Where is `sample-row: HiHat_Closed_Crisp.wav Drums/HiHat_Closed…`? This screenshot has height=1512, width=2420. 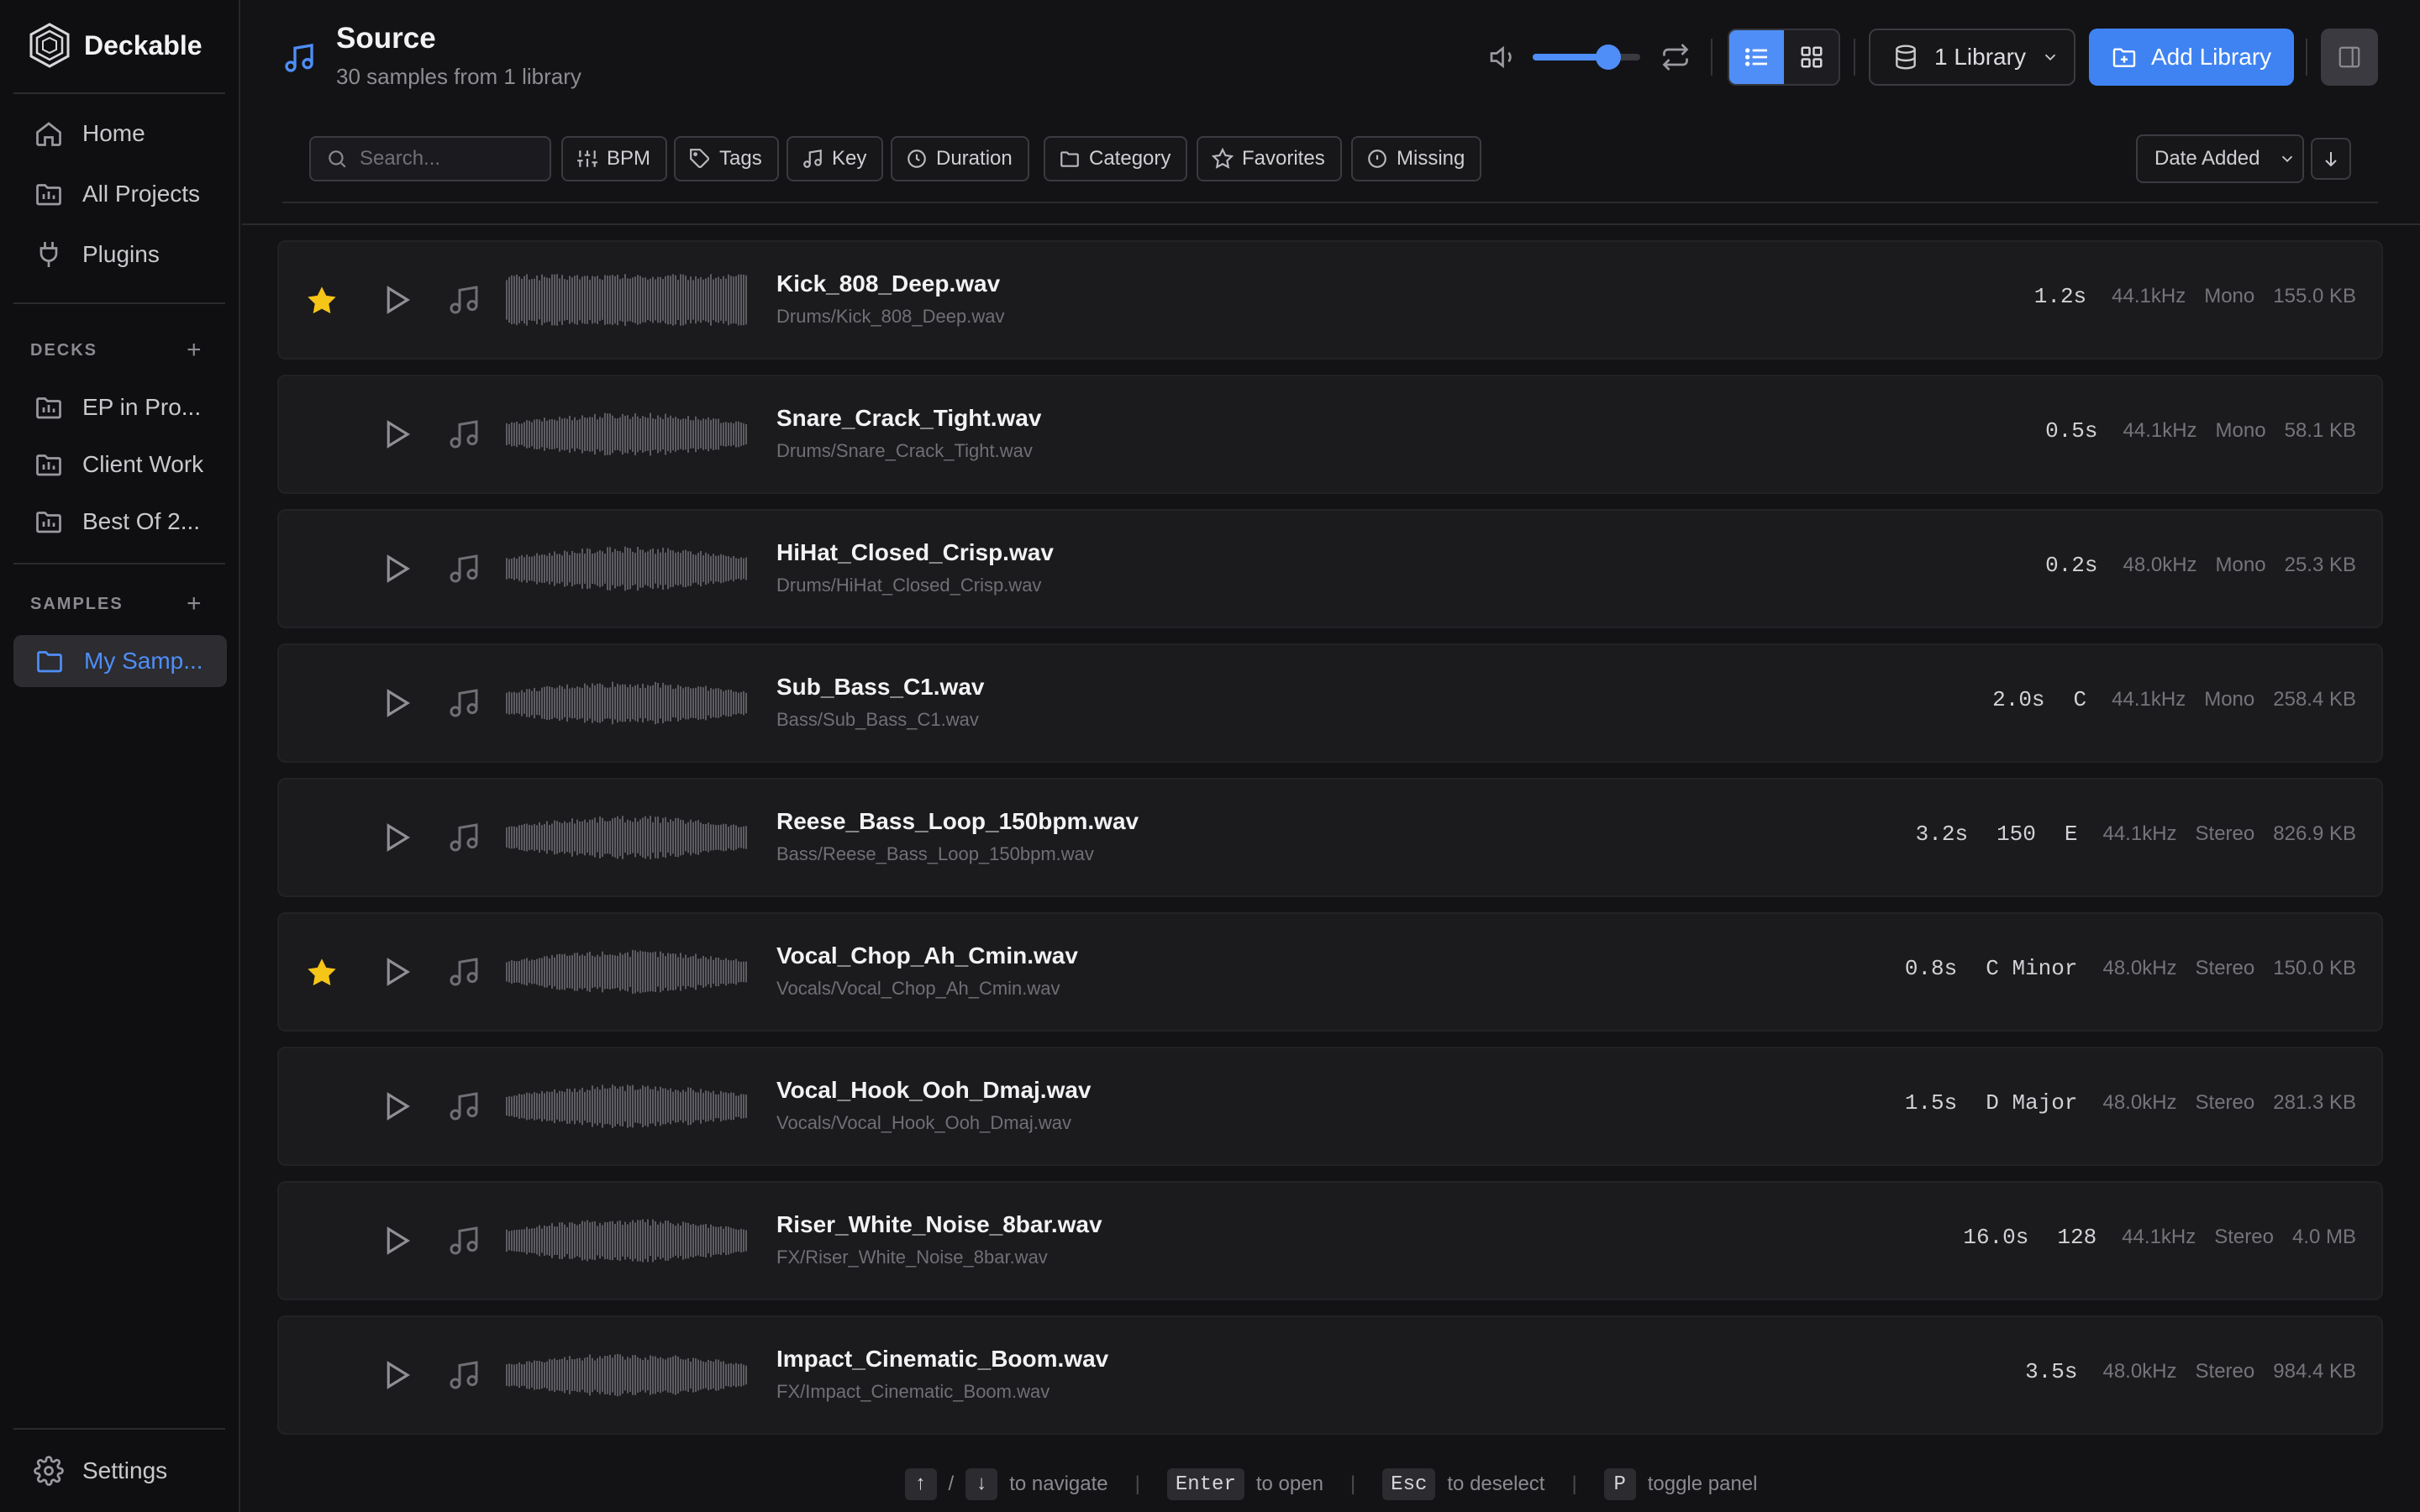
sample-row: HiHat_Closed_Crisp.wav Drums/HiHat_Closed… is located at coordinates (1330, 568).